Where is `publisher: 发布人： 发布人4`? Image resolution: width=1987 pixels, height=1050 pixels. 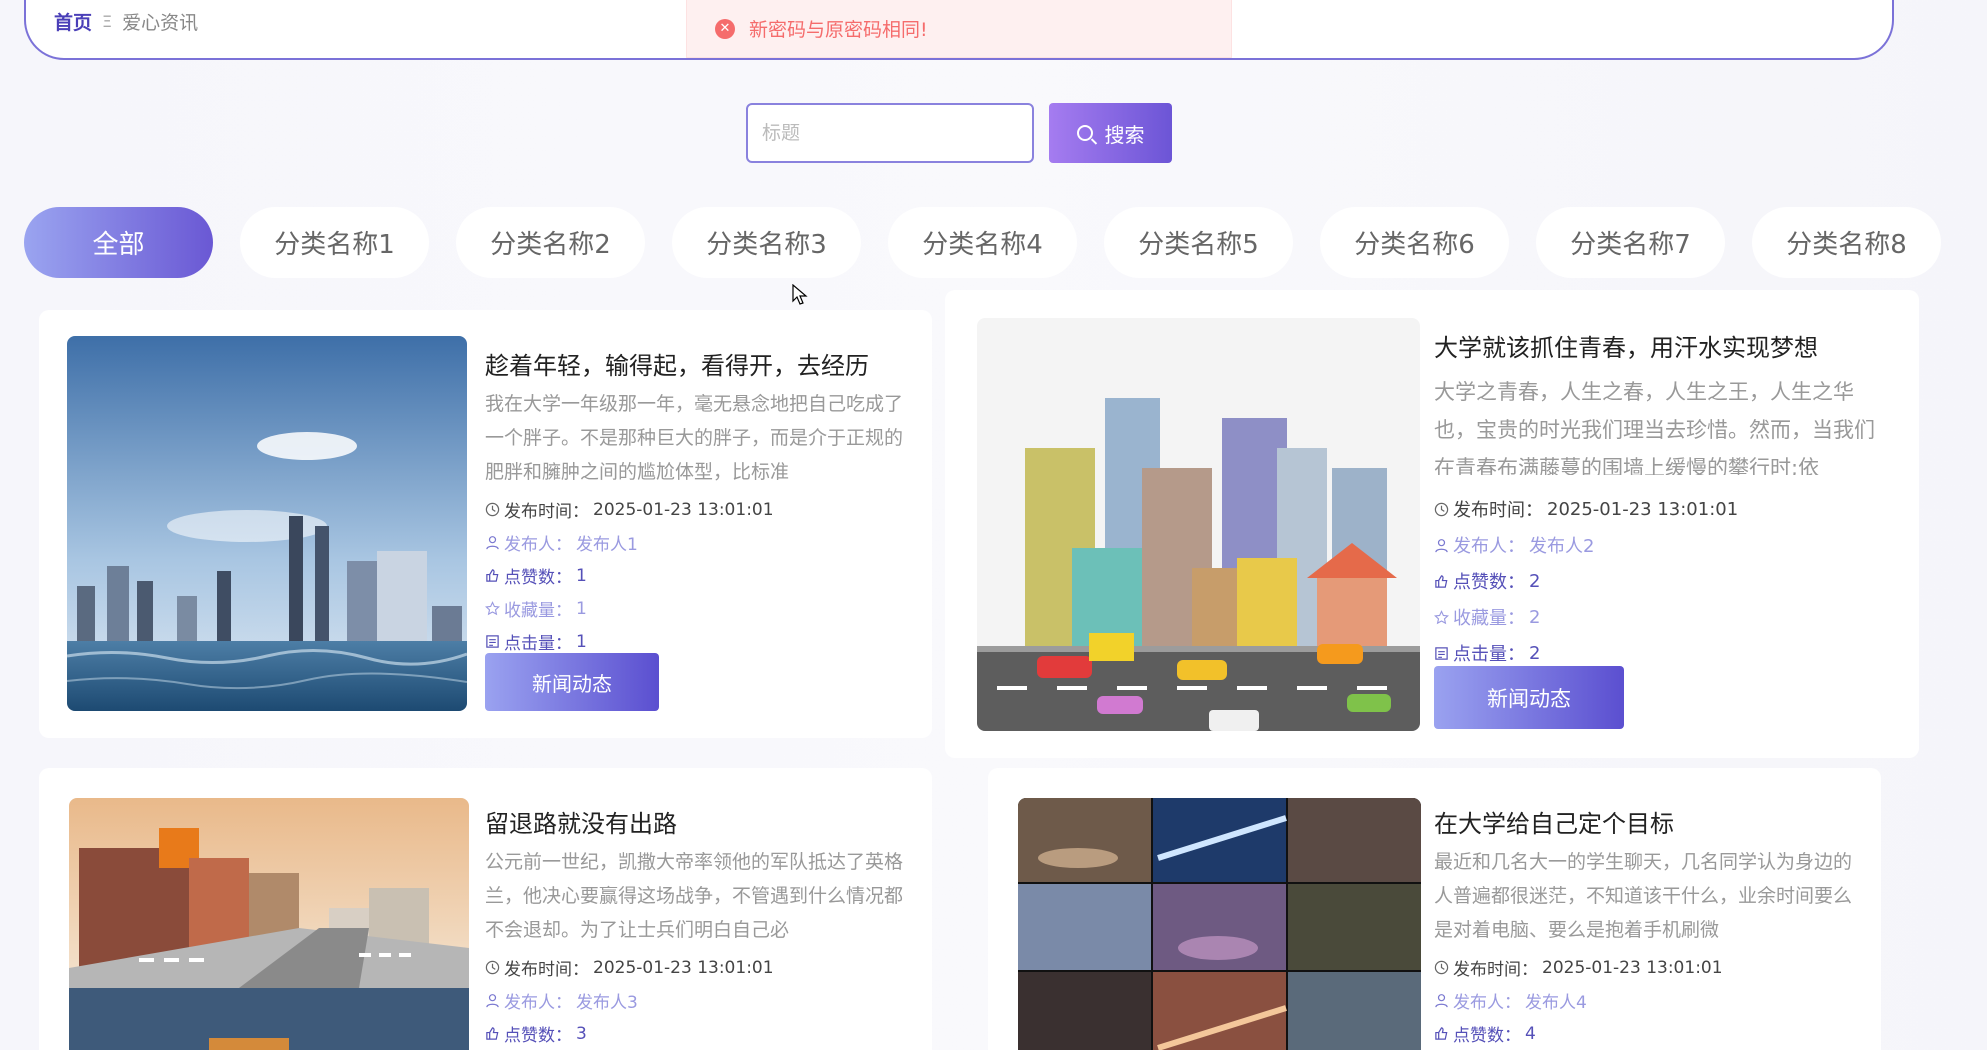 publisher: 发布人： 发布人4 is located at coordinates (1510, 1000).